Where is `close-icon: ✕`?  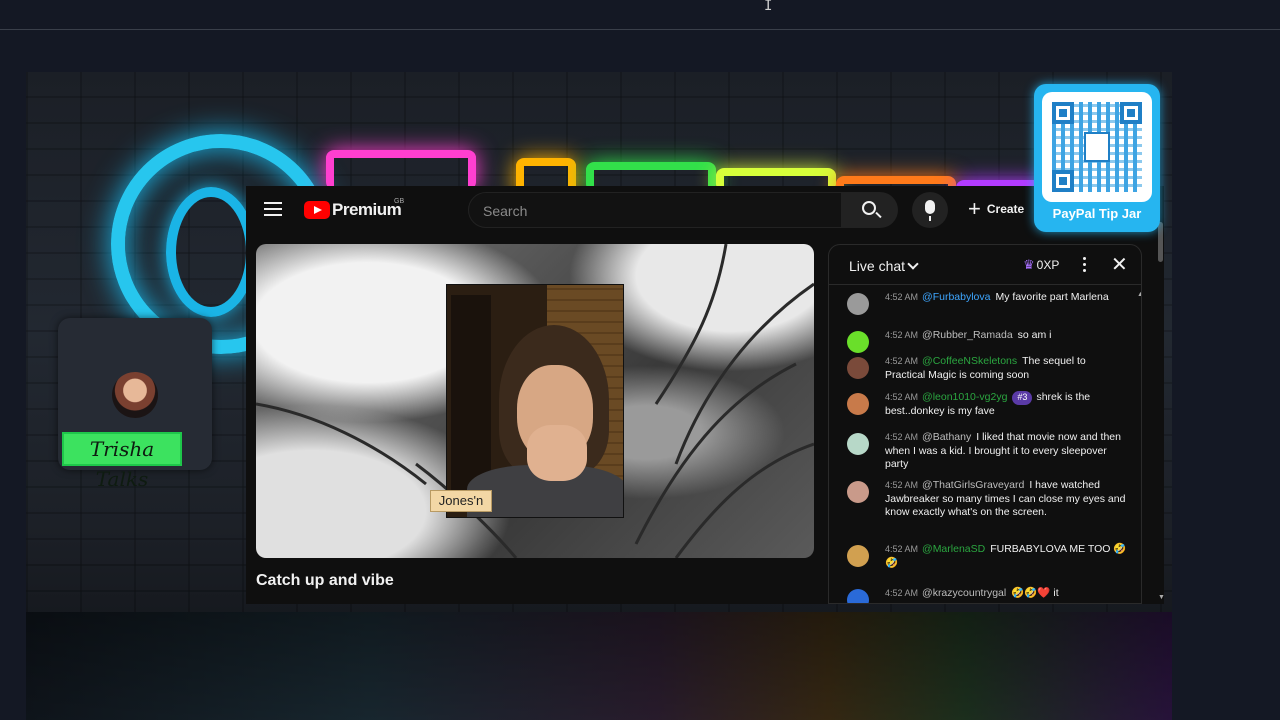
close-icon: ✕ is located at coordinates (1119, 265).